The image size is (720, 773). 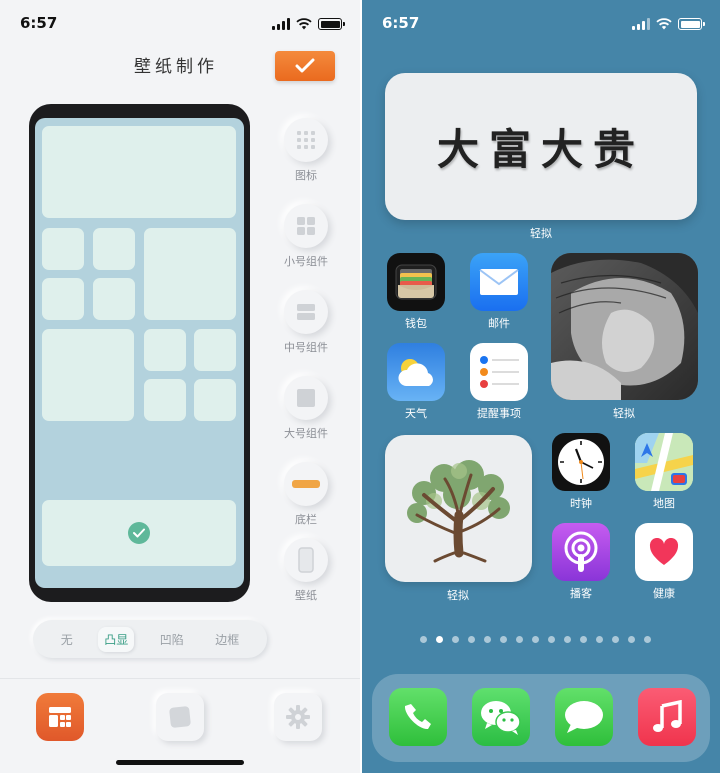 What do you see at coordinates (227, 639) in the screenshot?
I see `segment-border: 边框` at bounding box center [227, 639].